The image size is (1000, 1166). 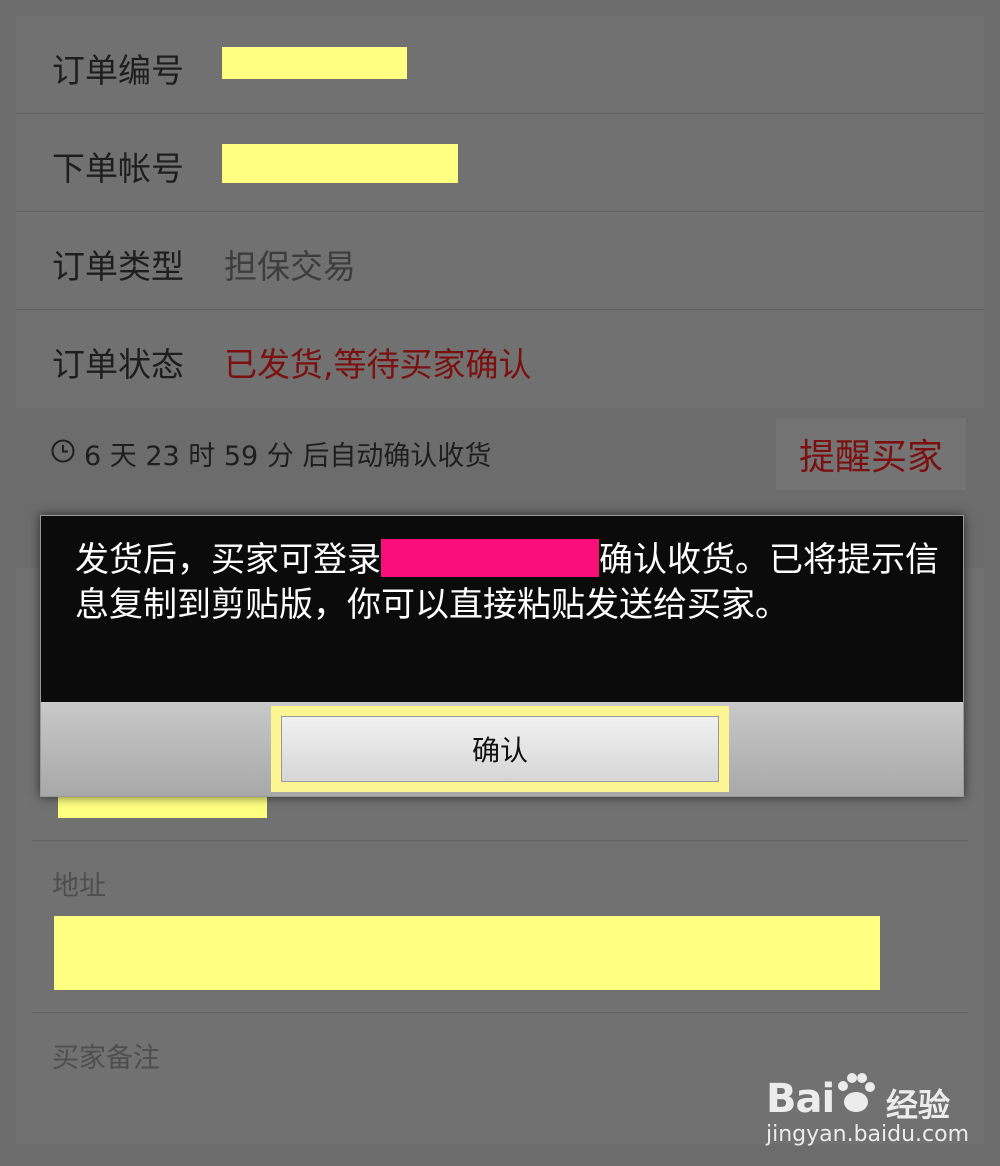 What do you see at coordinates (162, 806) in the screenshot?
I see `phone-redaction` at bounding box center [162, 806].